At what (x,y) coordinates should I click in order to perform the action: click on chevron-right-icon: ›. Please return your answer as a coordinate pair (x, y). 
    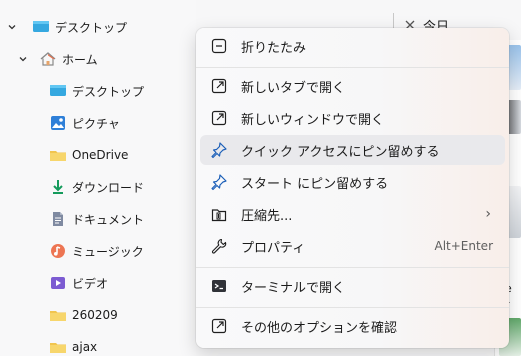
    Looking at the image, I should click on (488, 214).